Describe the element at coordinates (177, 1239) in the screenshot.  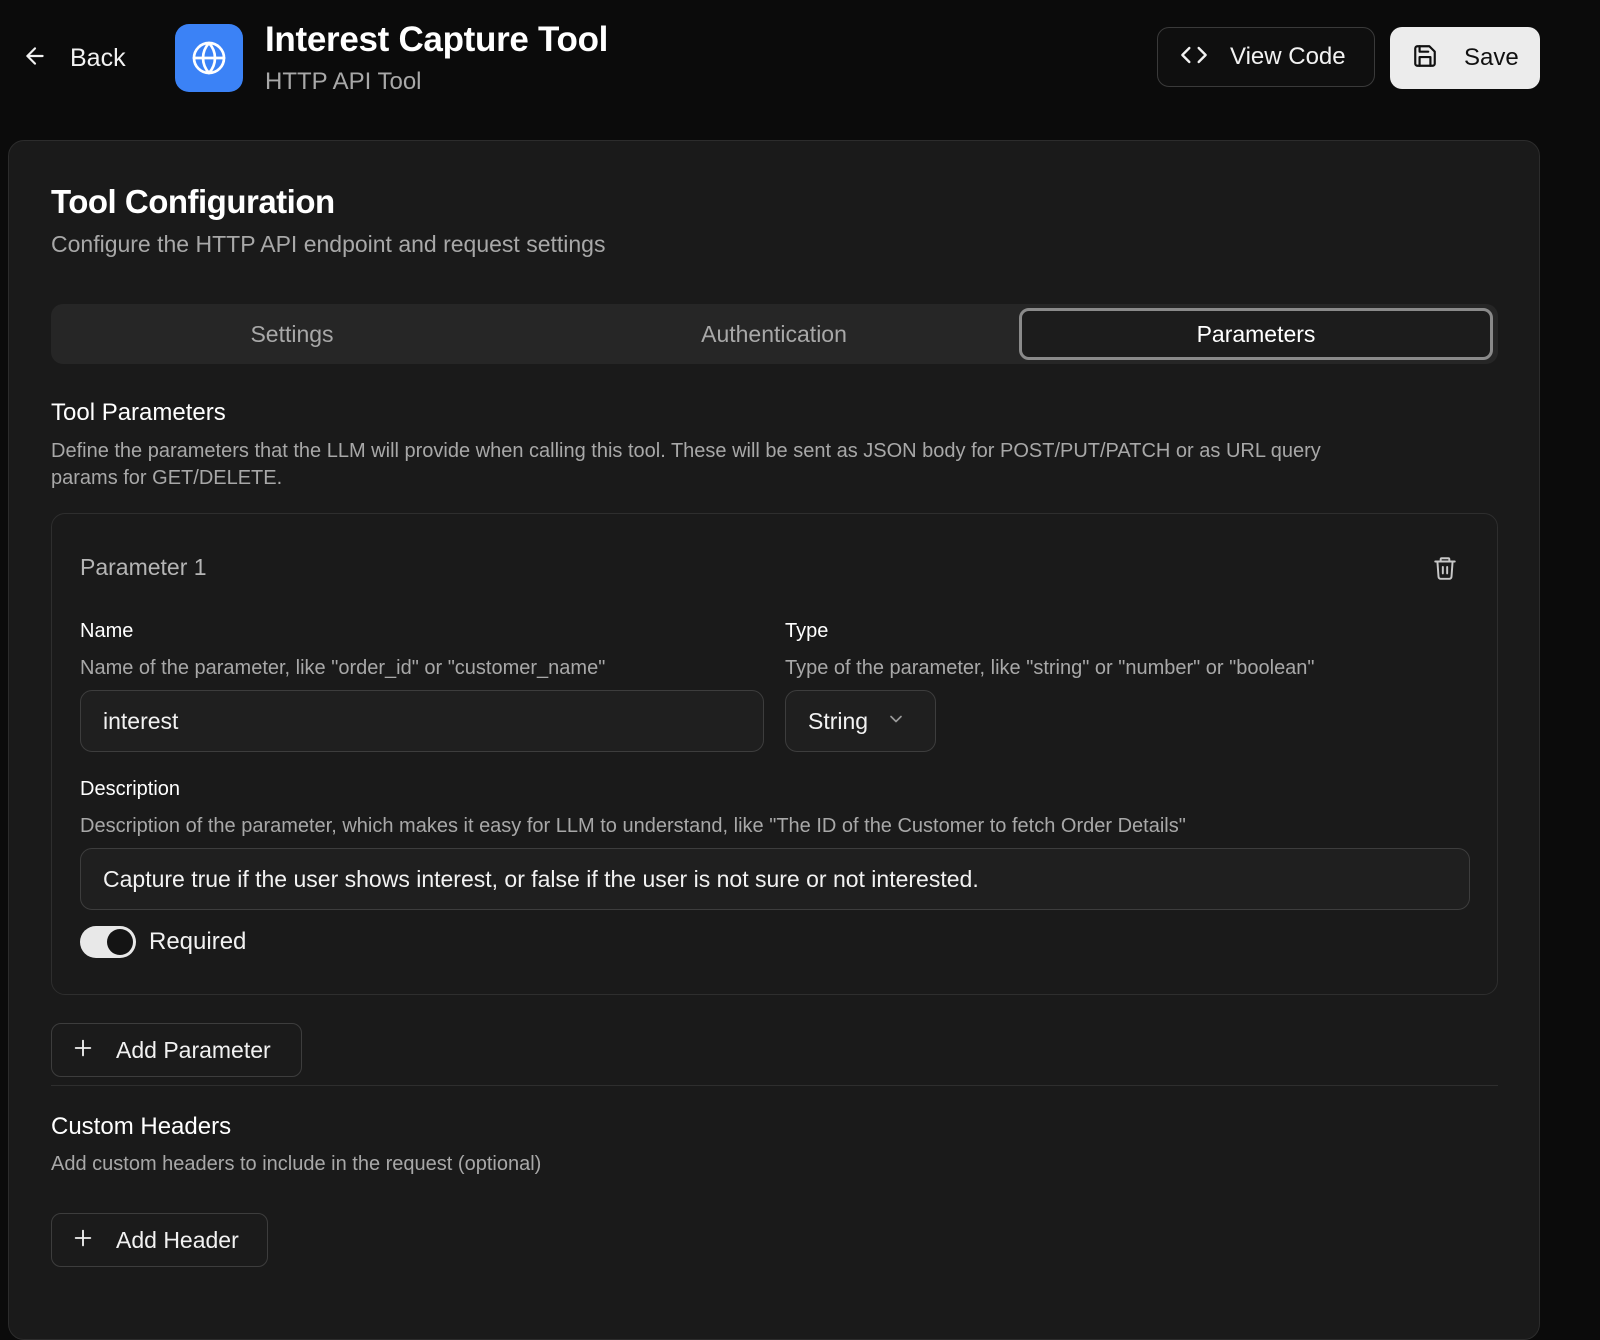
I see `add-header-label: Add Header` at that location.